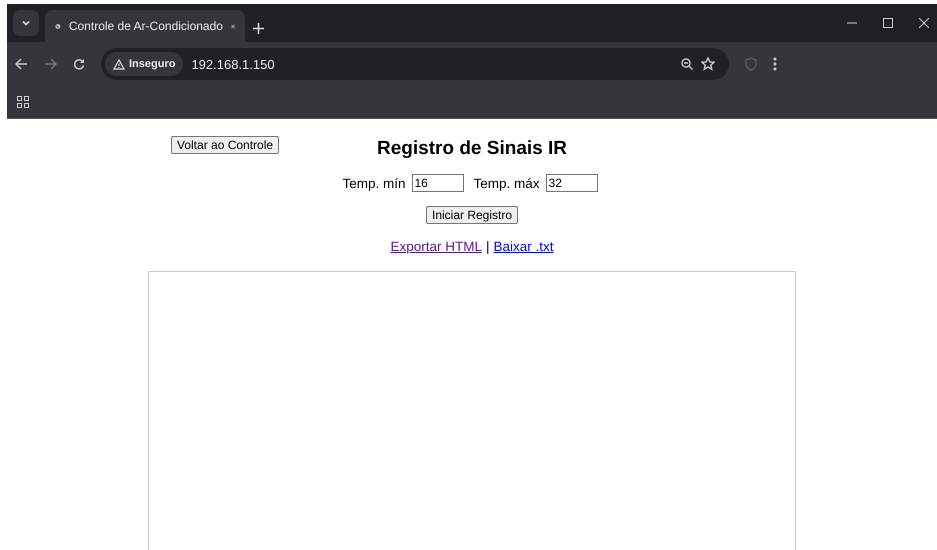 The width and height of the screenshot is (937, 550). Describe the element at coordinates (50, 64) in the screenshot. I see `forward-arrow-icon` at that location.